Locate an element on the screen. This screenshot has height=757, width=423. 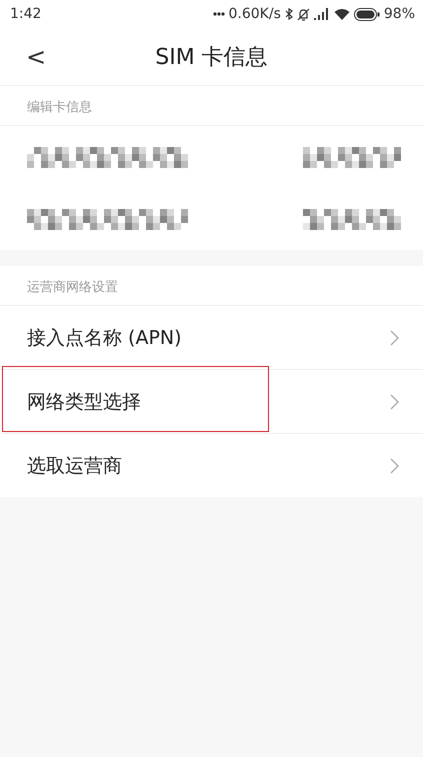
item-label: 接入点名称 (APN) is located at coordinates (104, 338).